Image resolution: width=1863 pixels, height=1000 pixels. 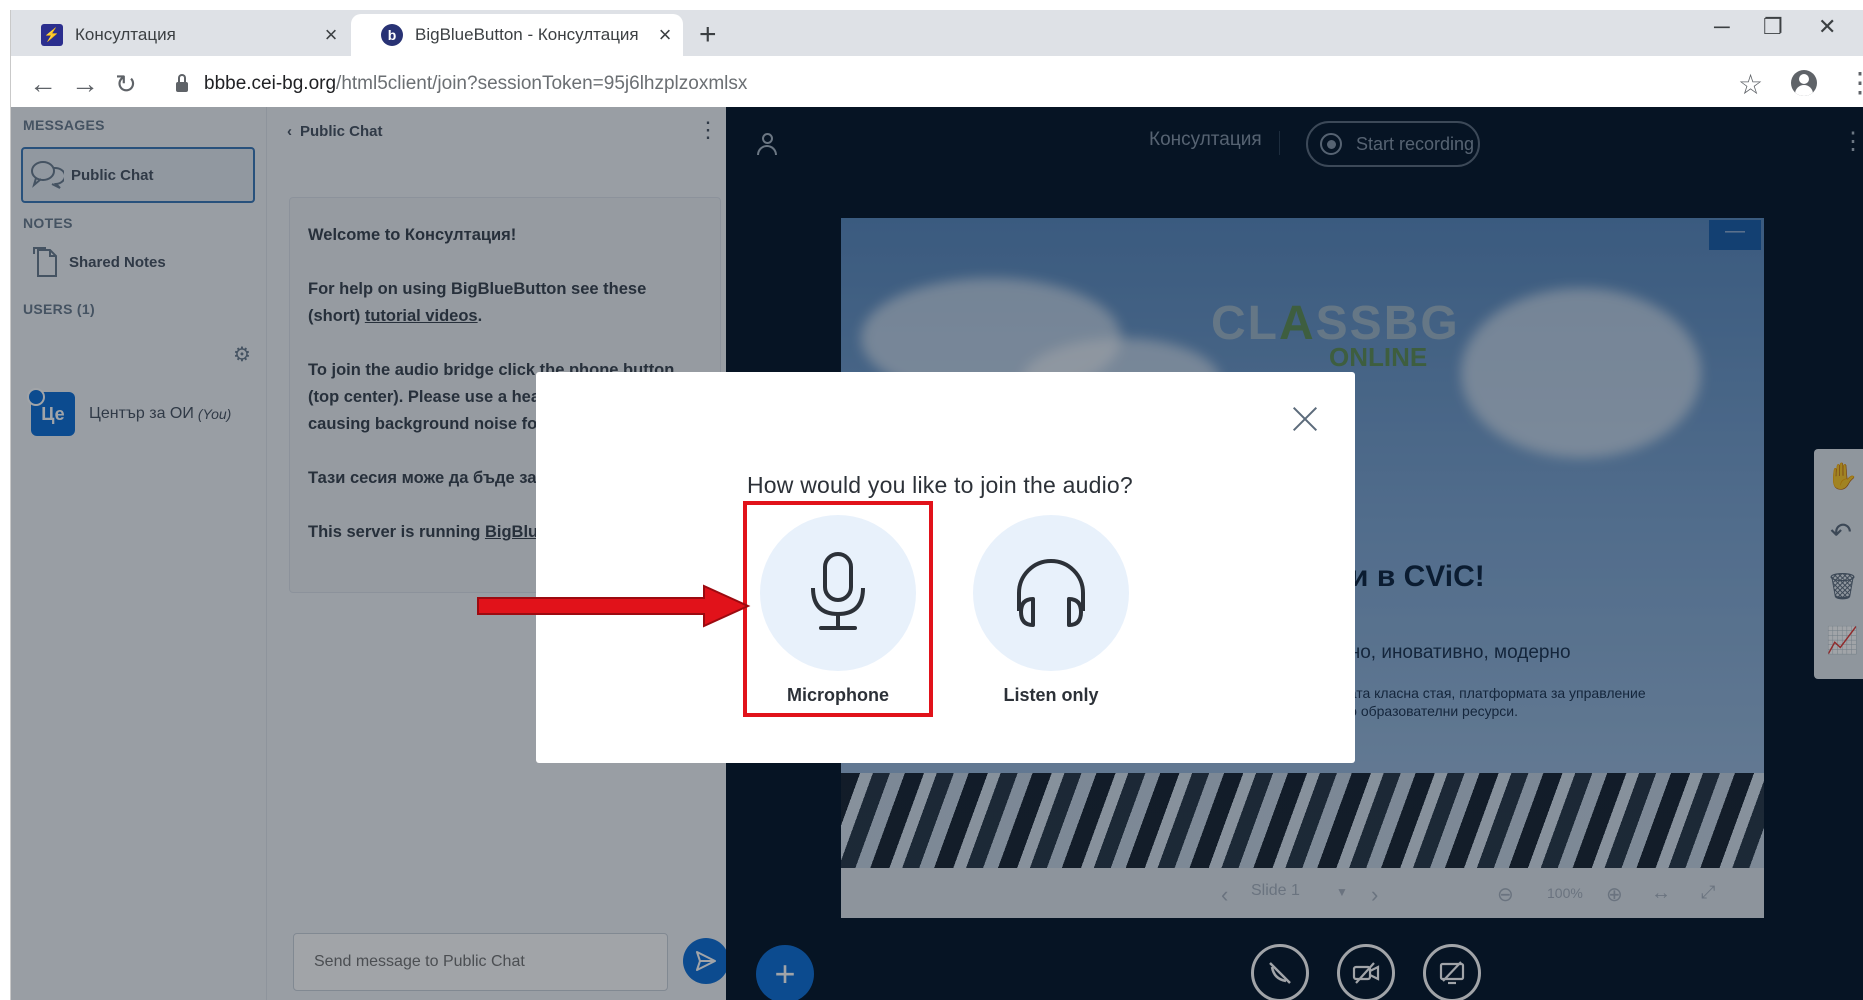 I want to click on tab-bigbluebutton: b BigBlueButton - Консултация ×, so click(x=517, y=35).